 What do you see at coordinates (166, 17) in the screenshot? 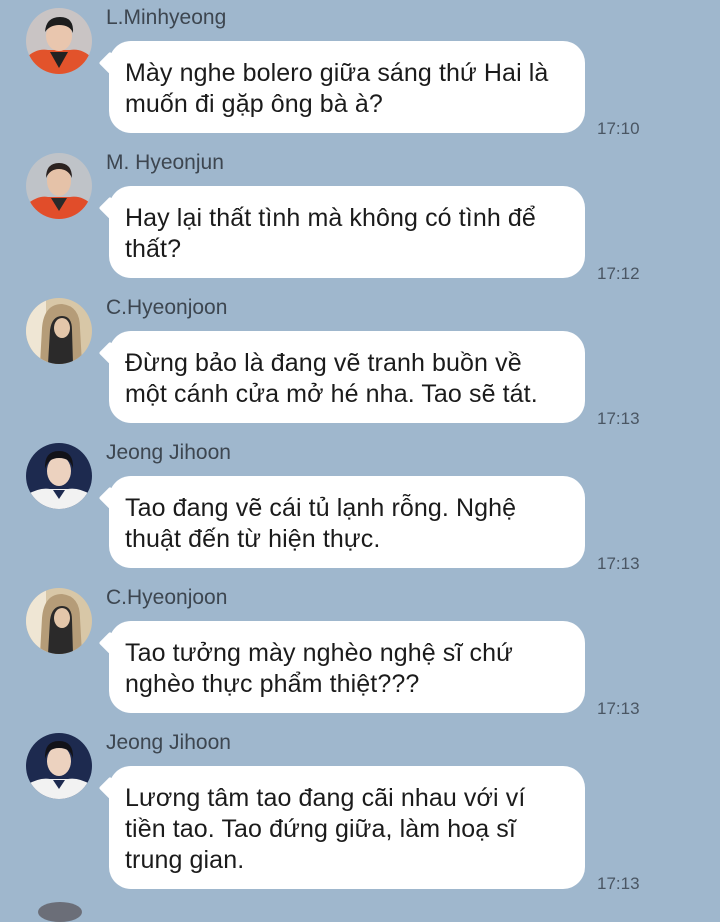
I see `sender-name: L.Minhyeong` at bounding box center [166, 17].